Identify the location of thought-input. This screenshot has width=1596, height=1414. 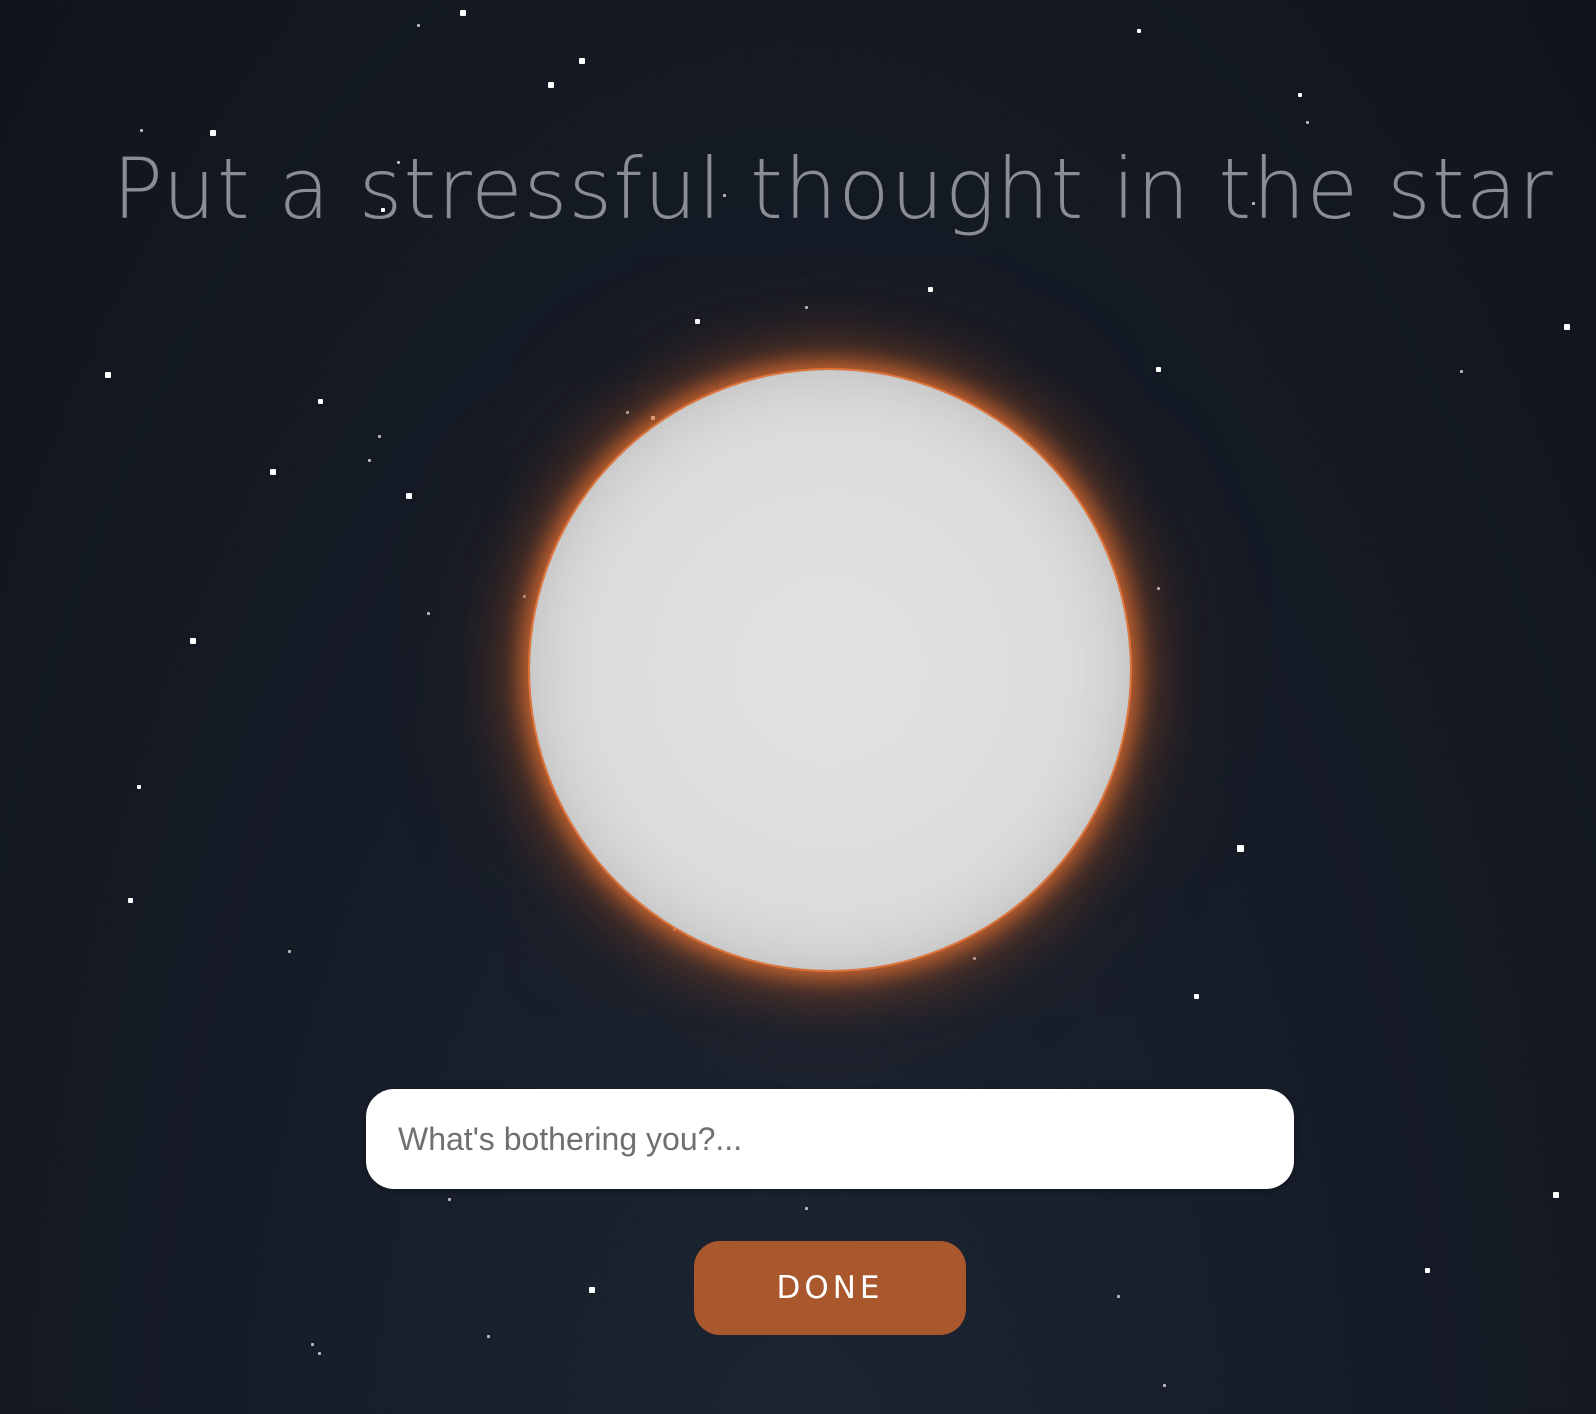
(830, 1139).